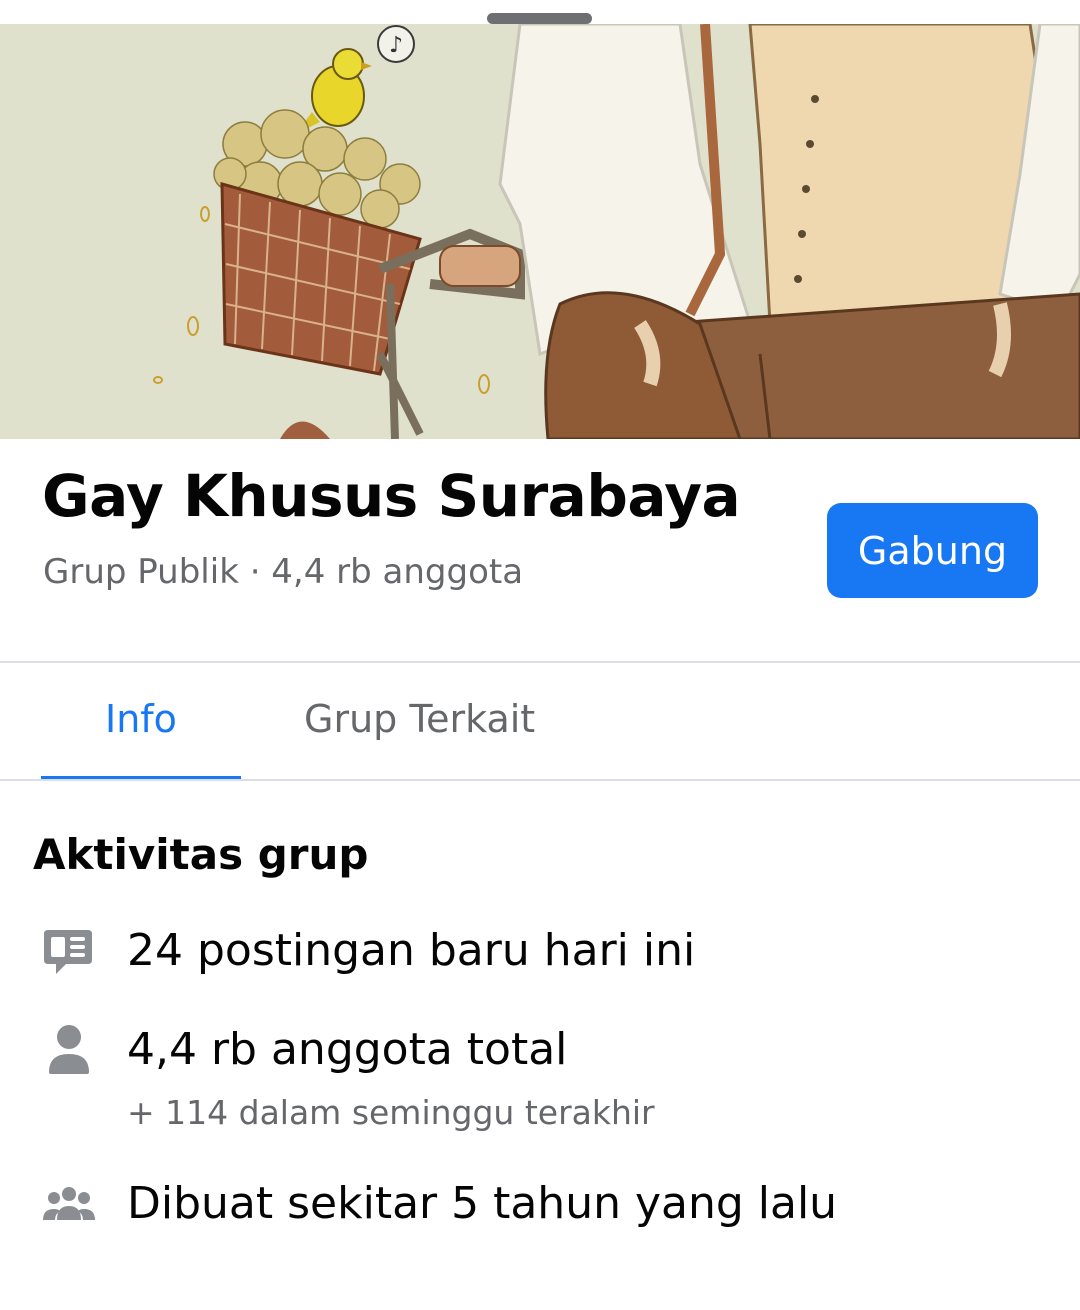  What do you see at coordinates (201, 854) in the screenshot?
I see `section-title: Aktivitas grup` at bounding box center [201, 854].